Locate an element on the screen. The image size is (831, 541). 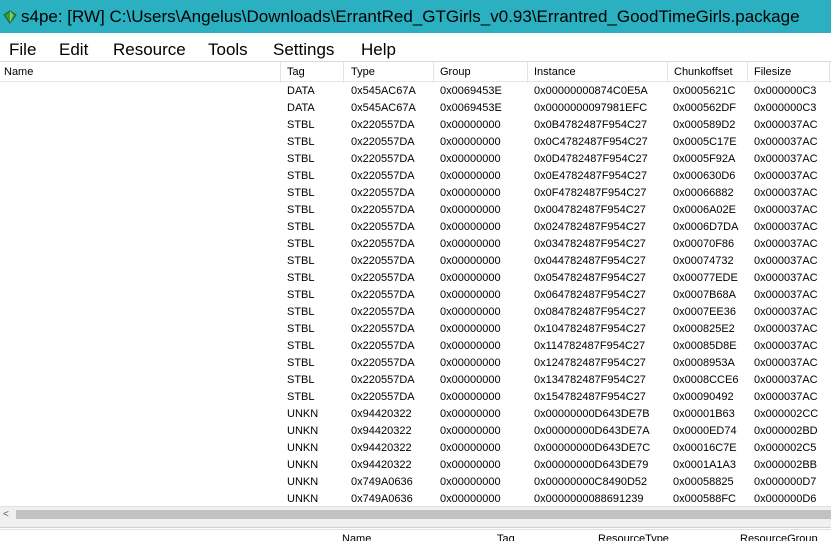
cell-instance: 0x0D4782487F954C27 is located at coordinates (591, 159).